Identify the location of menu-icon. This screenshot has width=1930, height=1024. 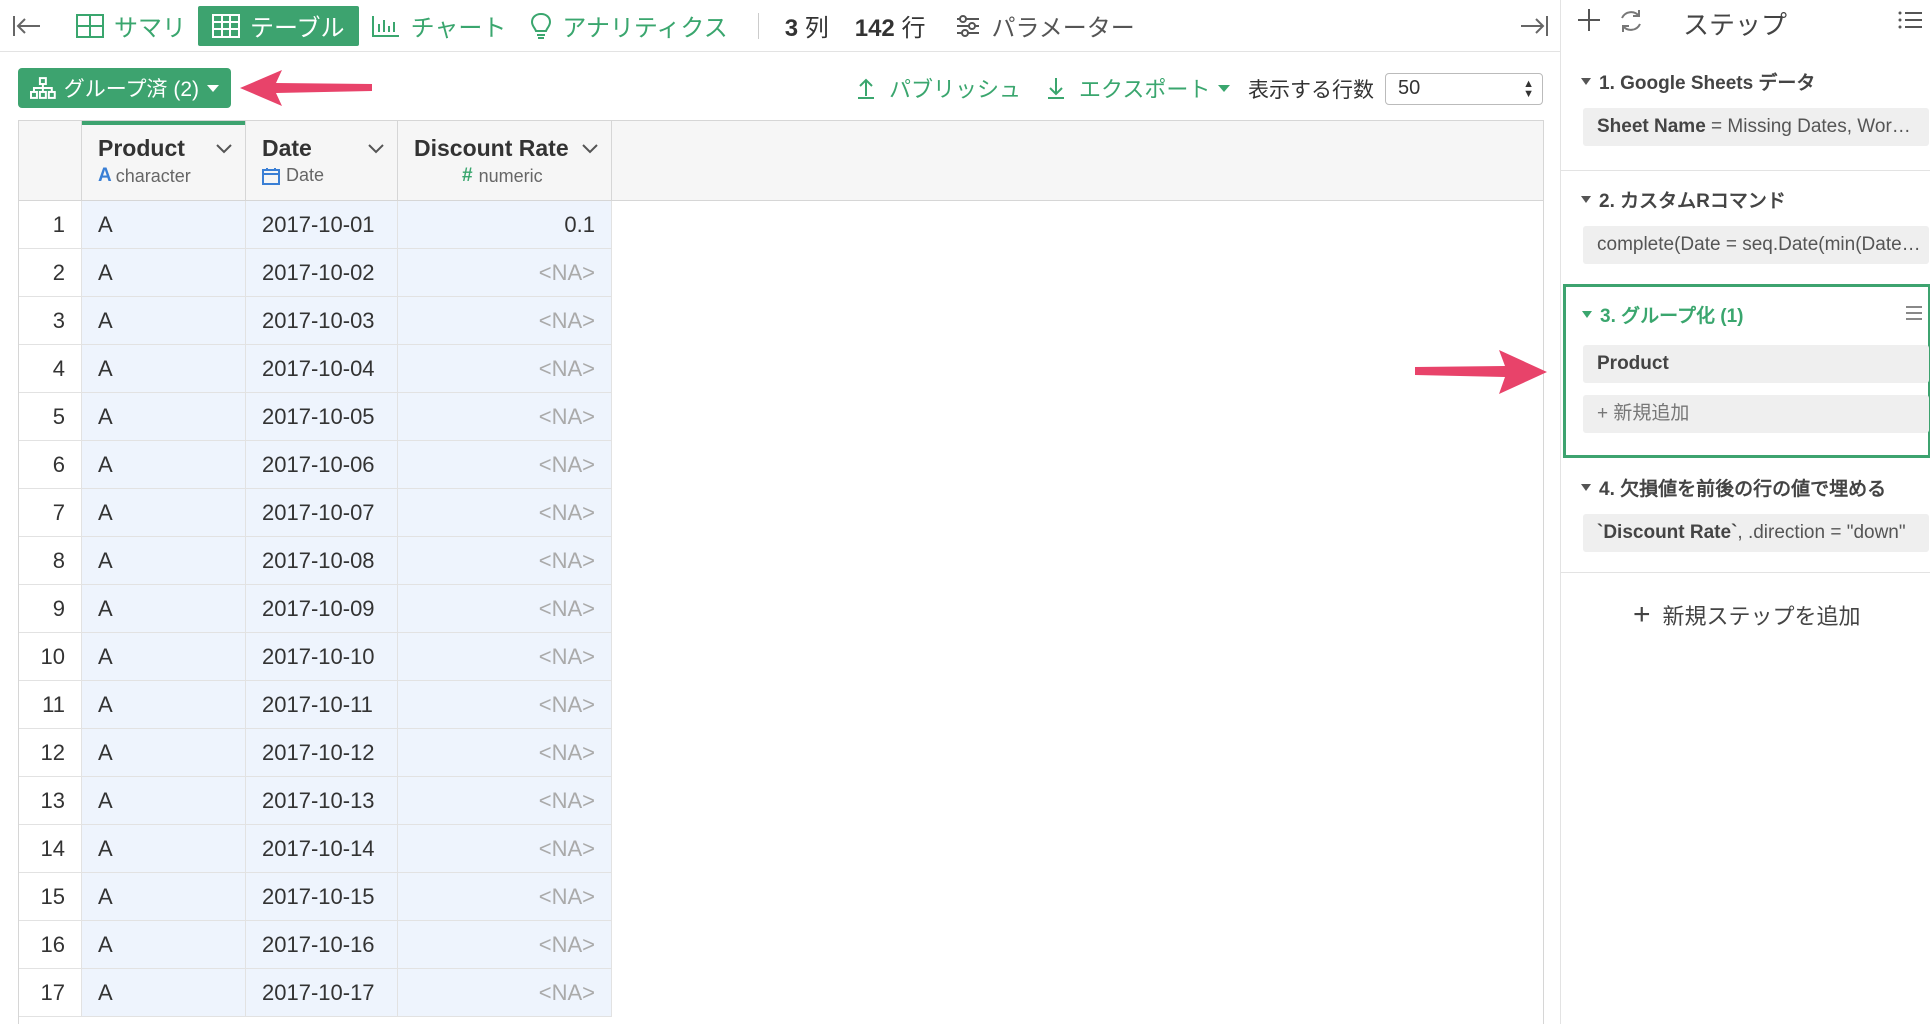
(1914, 313).